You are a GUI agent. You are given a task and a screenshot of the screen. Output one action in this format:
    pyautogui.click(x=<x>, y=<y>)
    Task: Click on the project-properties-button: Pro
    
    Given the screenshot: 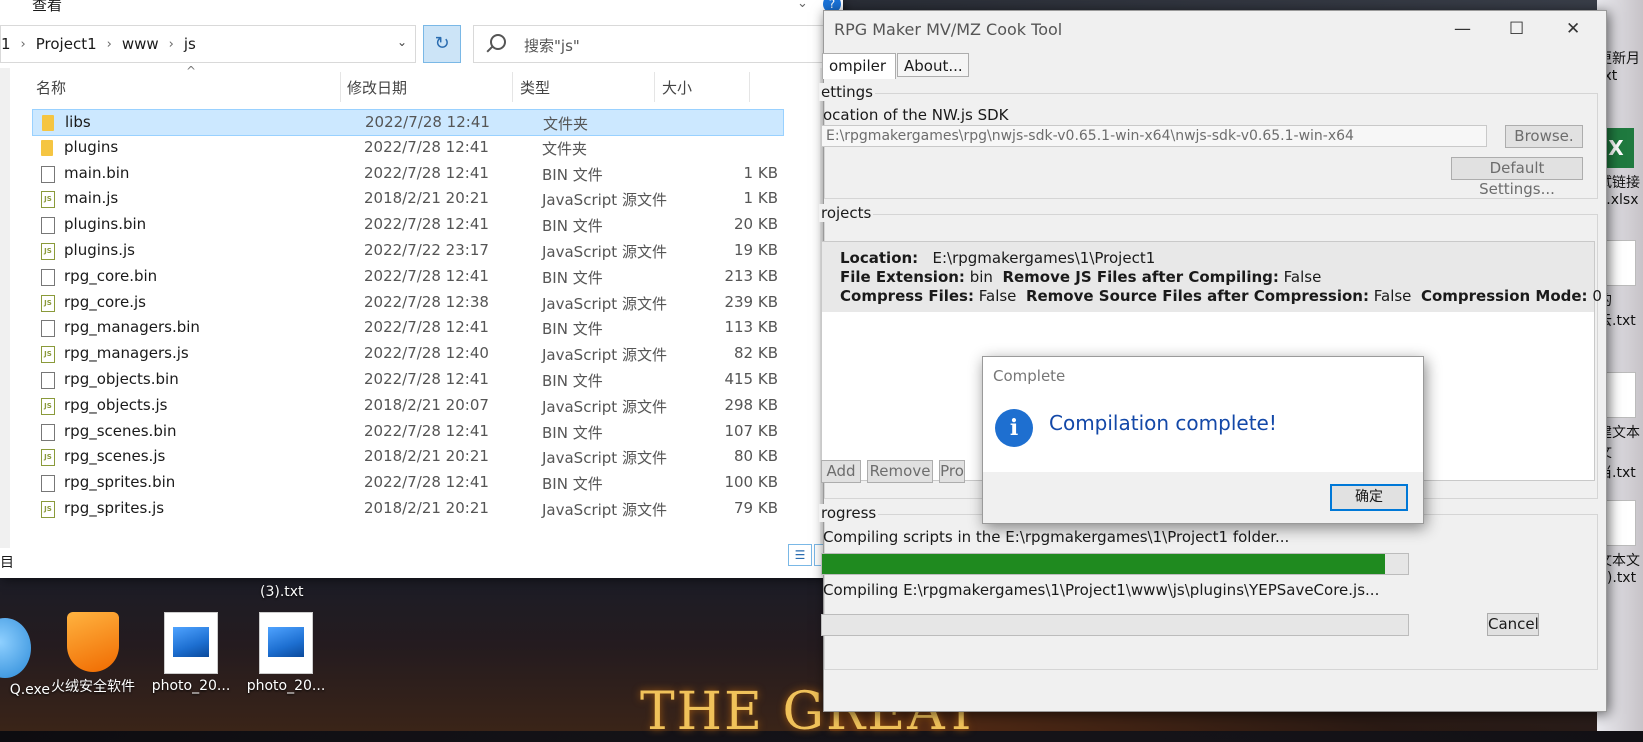 What is the action you would take?
    pyautogui.click(x=952, y=471)
    